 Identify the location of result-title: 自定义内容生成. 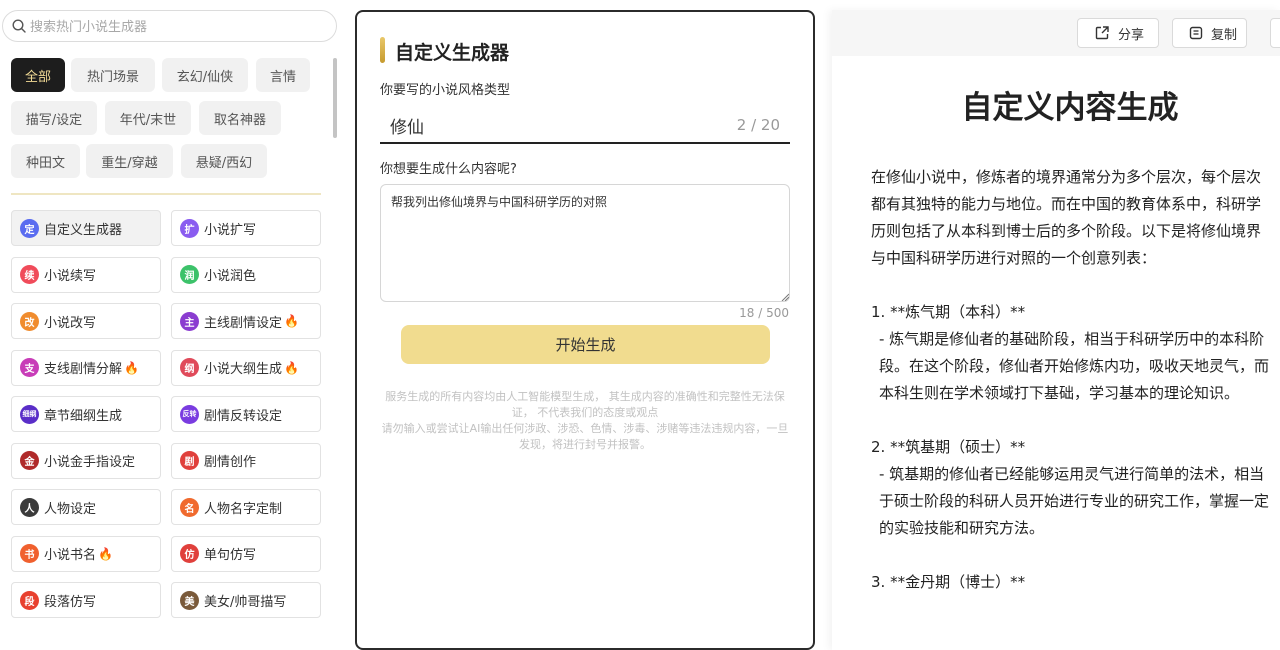
(1070, 108).